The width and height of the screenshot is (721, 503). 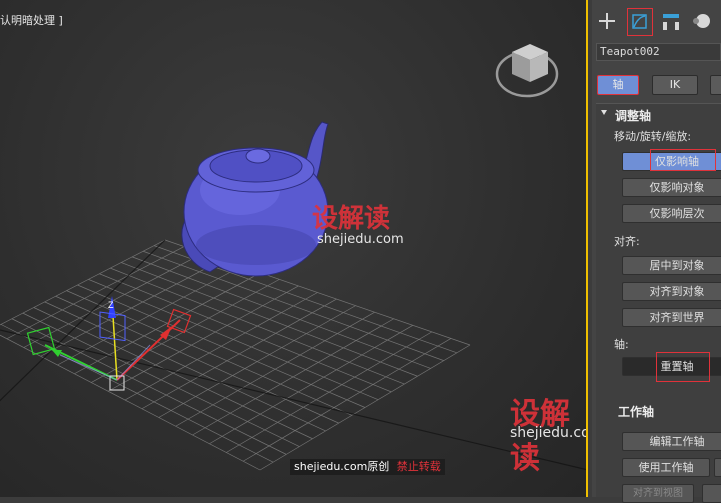 What do you see at coordinates (683, 160) in the screenshot?
I see `affect-pivot-highlight` at bounding box center [683, 160].